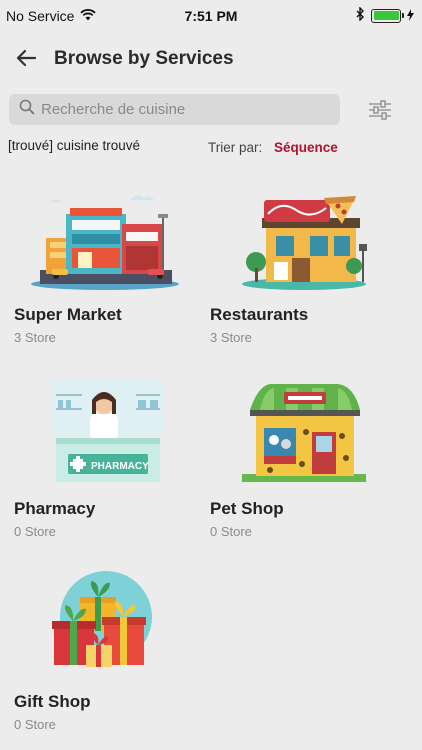 The height and width of the screenshot is (750, 422). What do you see at coordinates (27, 109) in the screenshot?
I see `search-icon` at bounding box center [27, 109].